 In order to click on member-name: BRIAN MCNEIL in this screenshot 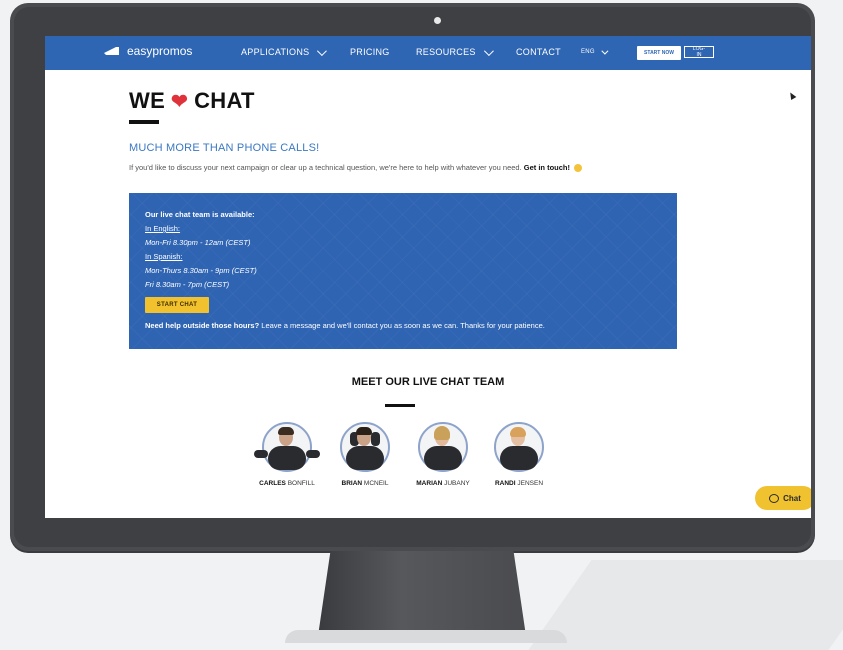, I will do `click(365, 483)`.